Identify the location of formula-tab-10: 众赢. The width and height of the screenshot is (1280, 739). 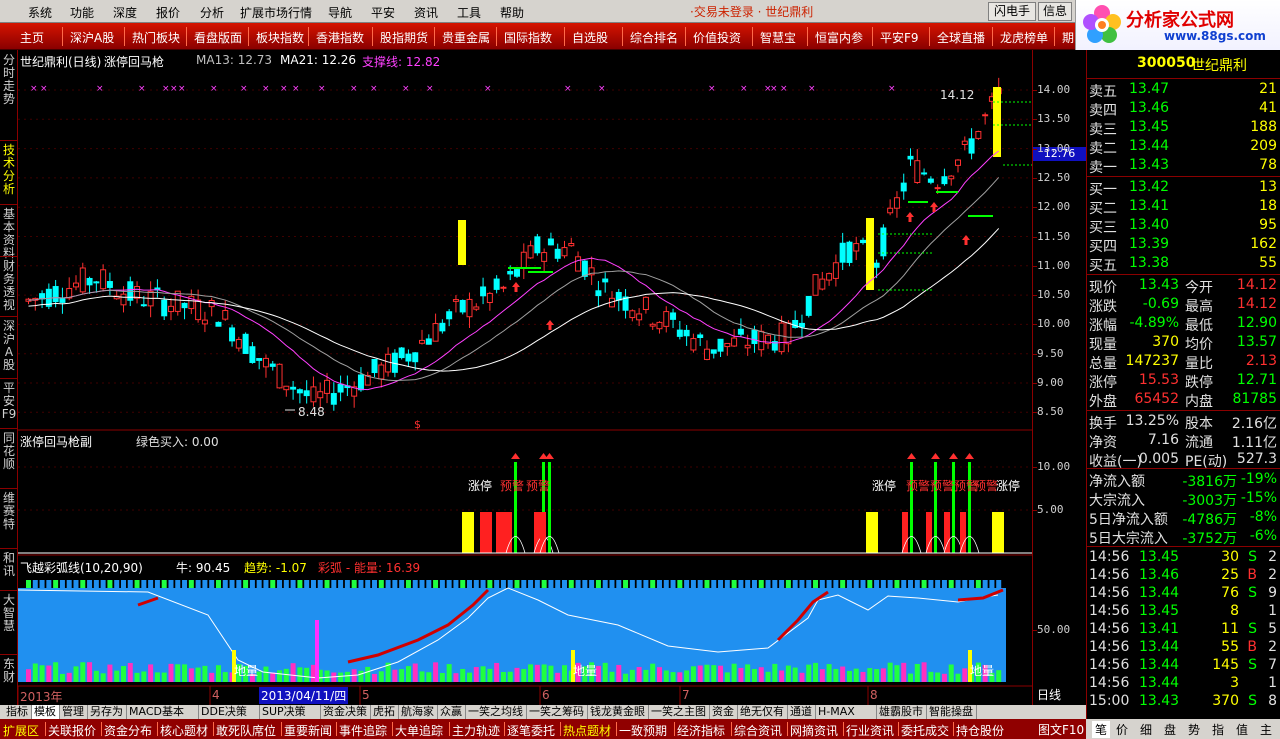
(452, 712).